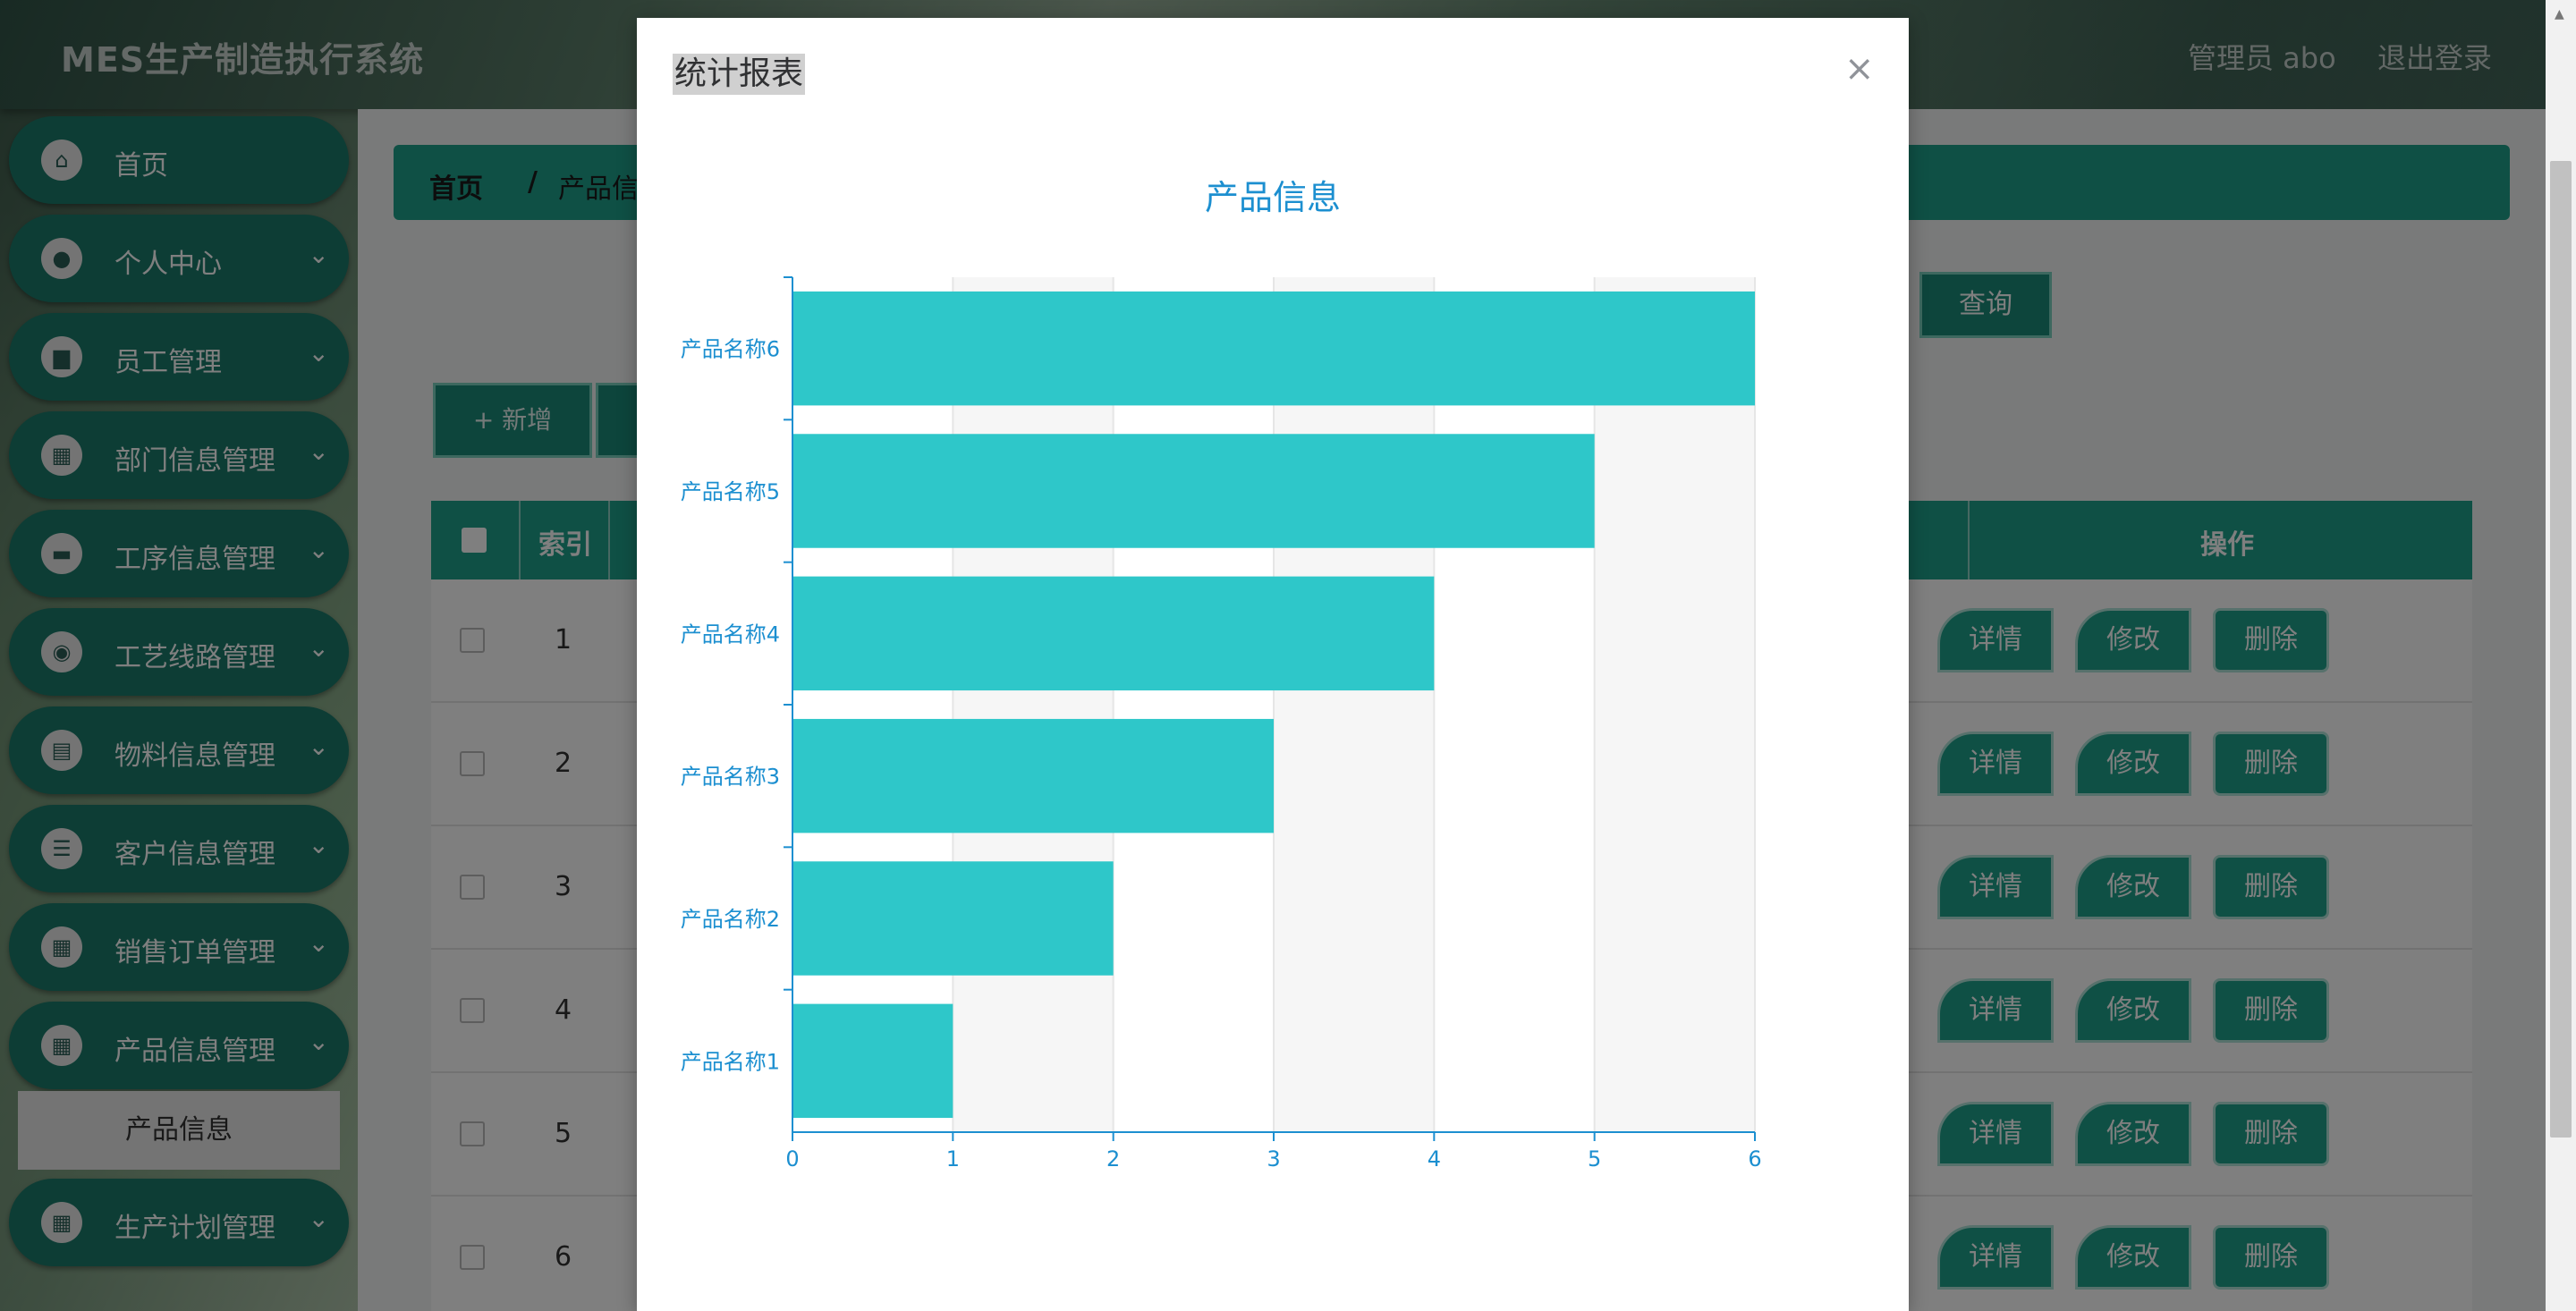 The image size is (2576, 1311). What do you see at coordinates (730, 1061) in the screenshot?
I see `y-tick-label: 产品名称1` at bounding box center [730, 1061].